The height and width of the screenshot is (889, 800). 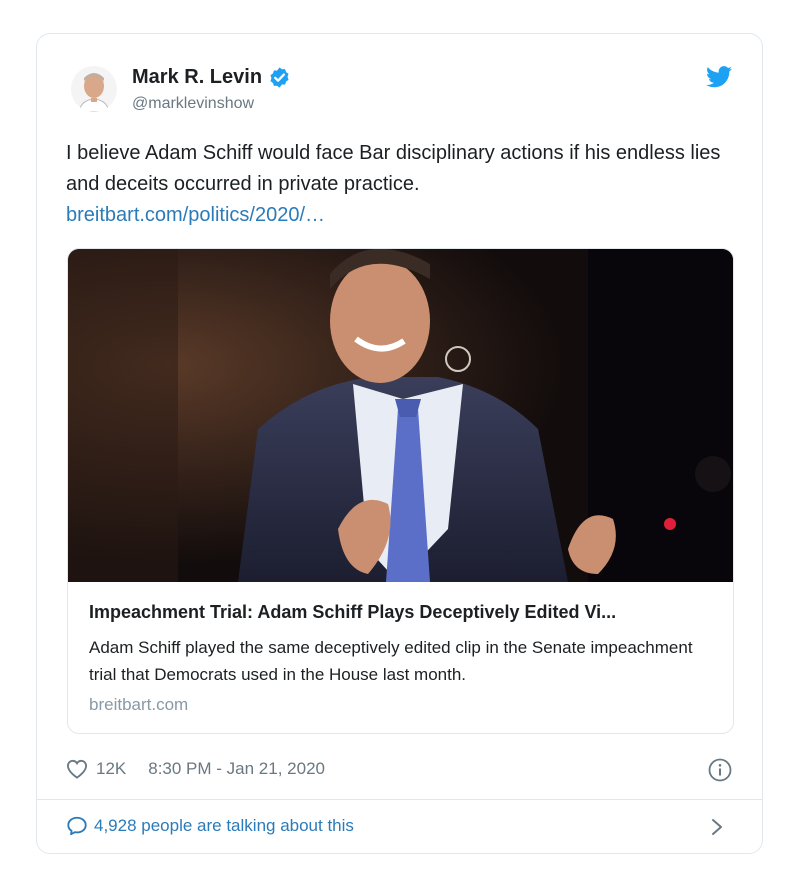 I want to click on author-name-row: Mark R. Levin, so click(x=211, y=77).